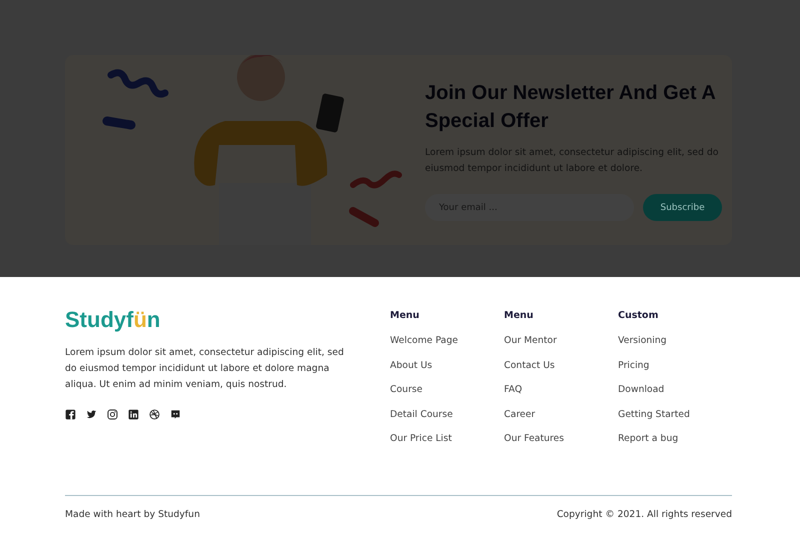 The height and width of the screenshot is (533, 800). Describe the element at coordinates (421, 414) in the screenshot. I see `footer-link: Detail Course` at that location.